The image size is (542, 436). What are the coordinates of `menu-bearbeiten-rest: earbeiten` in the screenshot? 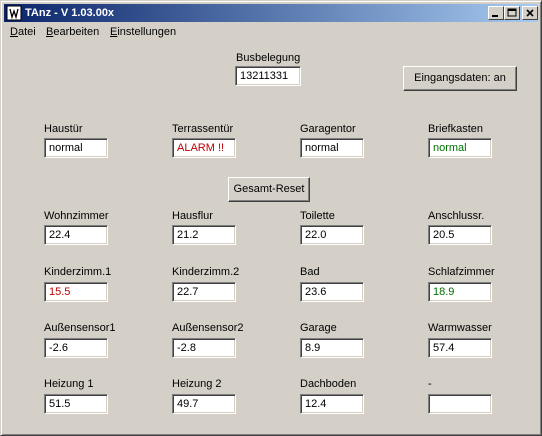 It's located at (76, 32).